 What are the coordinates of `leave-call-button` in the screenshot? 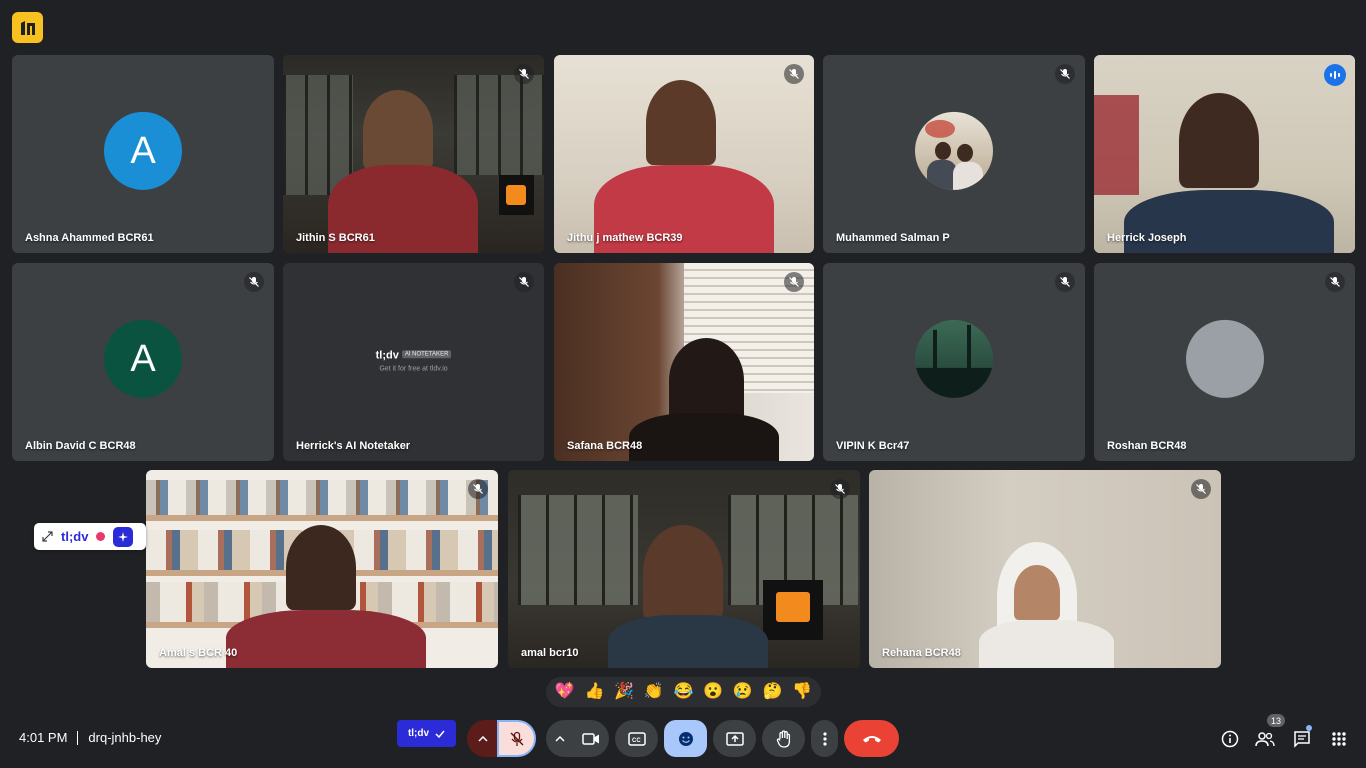 It's located at (871, 738).